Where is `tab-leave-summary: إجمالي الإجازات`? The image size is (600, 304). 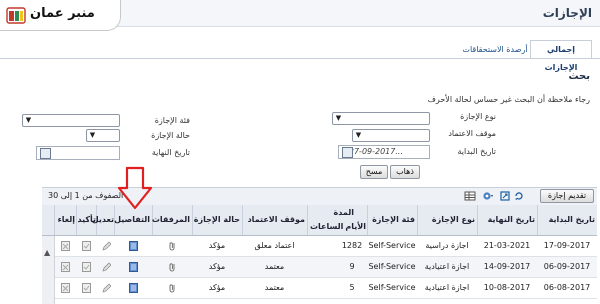 tab-leave-summary: إجمالي الإجازات is located at coordinates (561, 56).